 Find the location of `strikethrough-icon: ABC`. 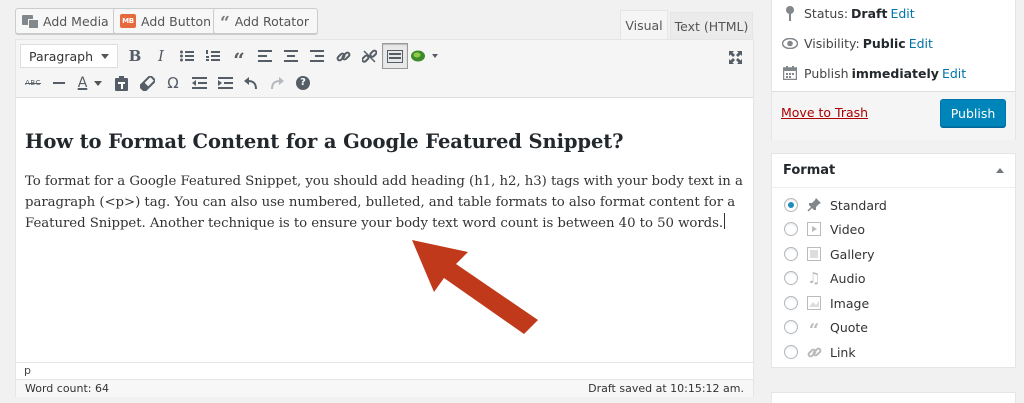

strikethrough-icon: ABC is located at coordinates (33, 83).